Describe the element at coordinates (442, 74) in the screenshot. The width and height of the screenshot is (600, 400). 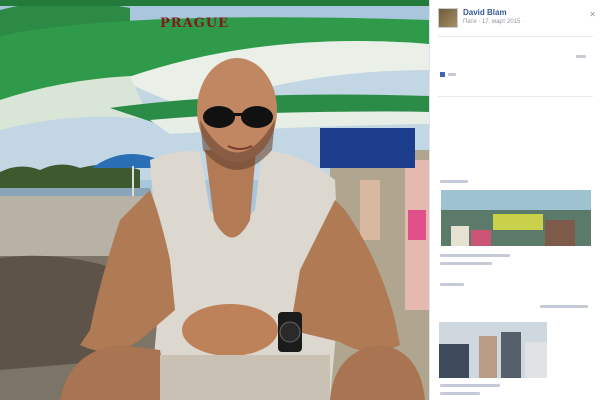
I see `globe-icon` at that location.